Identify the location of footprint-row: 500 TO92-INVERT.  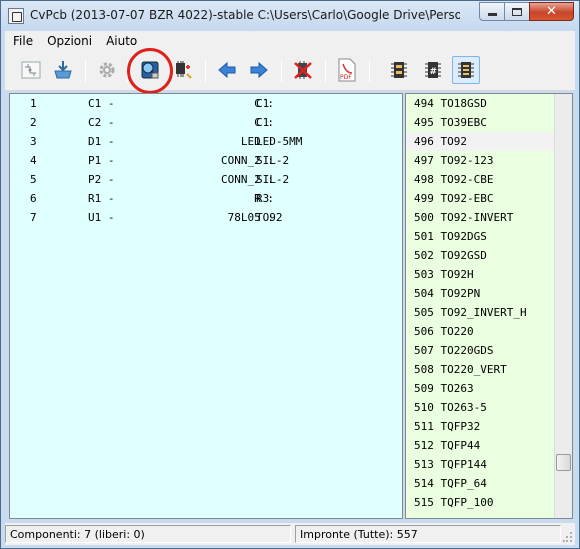
(480, 217).